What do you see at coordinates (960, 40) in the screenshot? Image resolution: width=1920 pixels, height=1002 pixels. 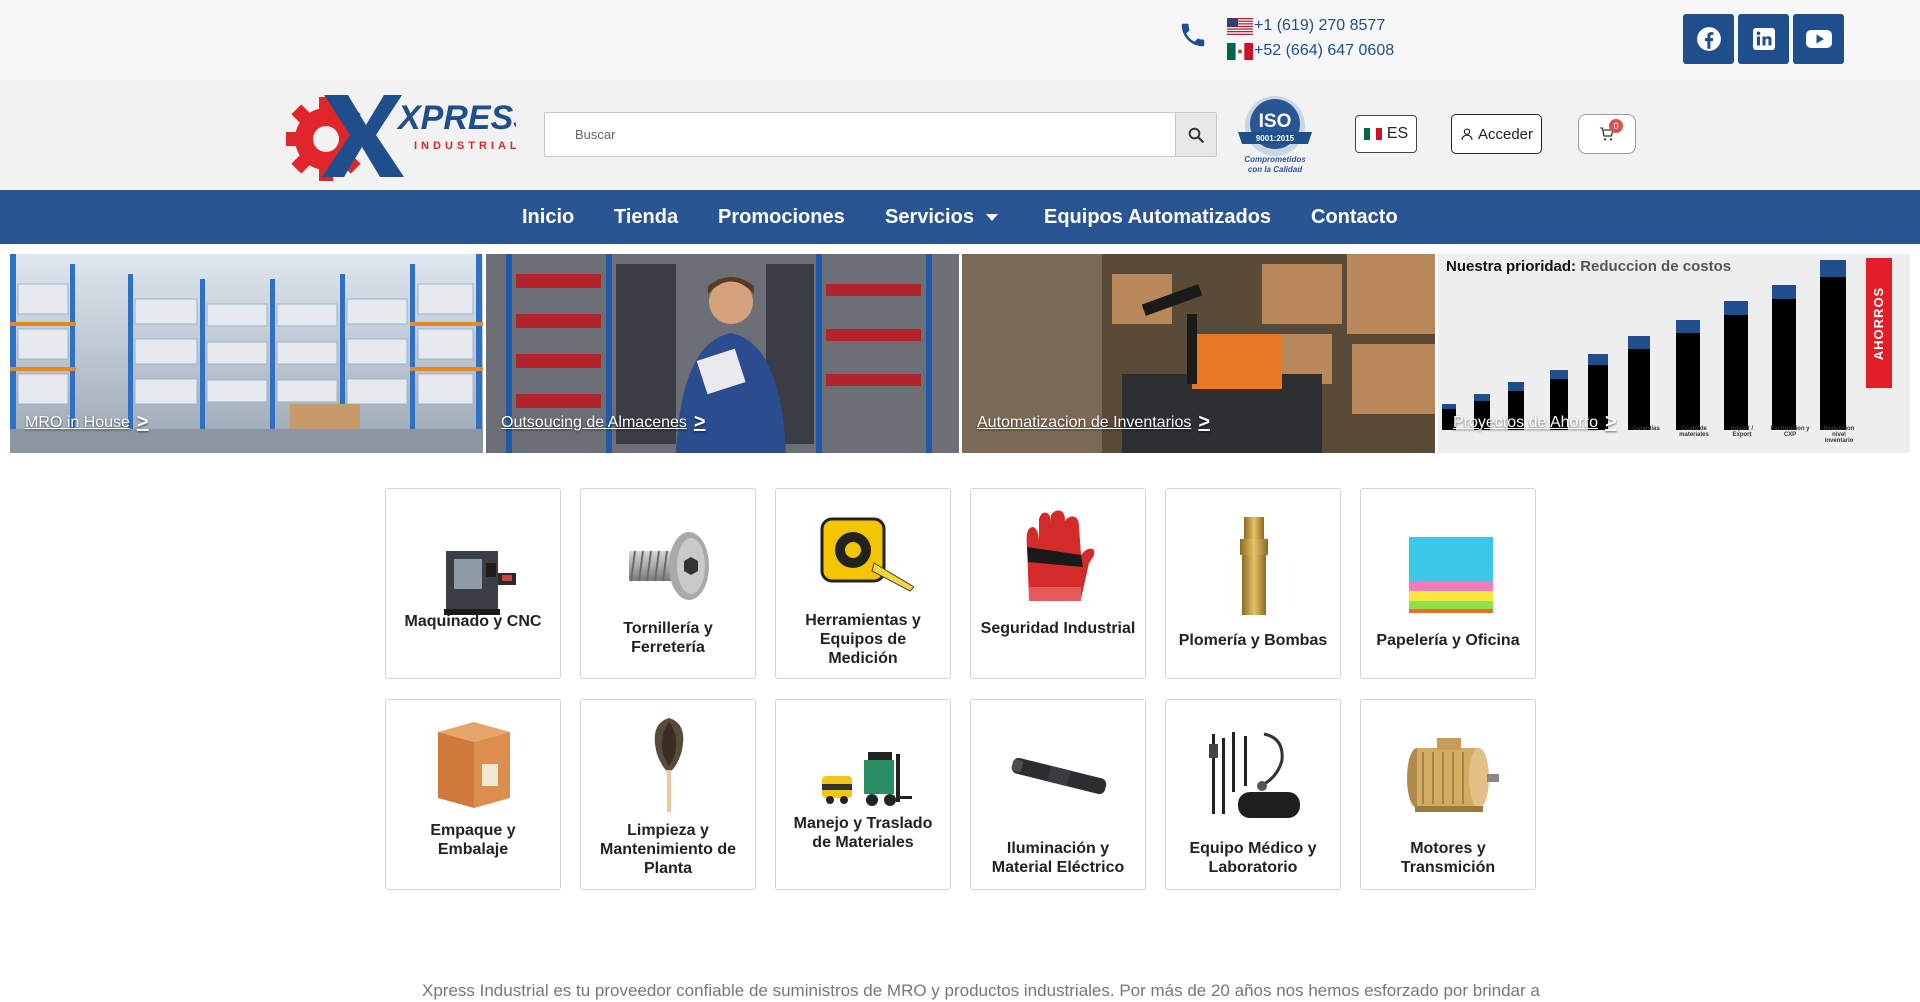 I see `top-contact-bar: +1 (619) 270 8577 +52 (664) 647 0608` at bounding box center [960, 40].